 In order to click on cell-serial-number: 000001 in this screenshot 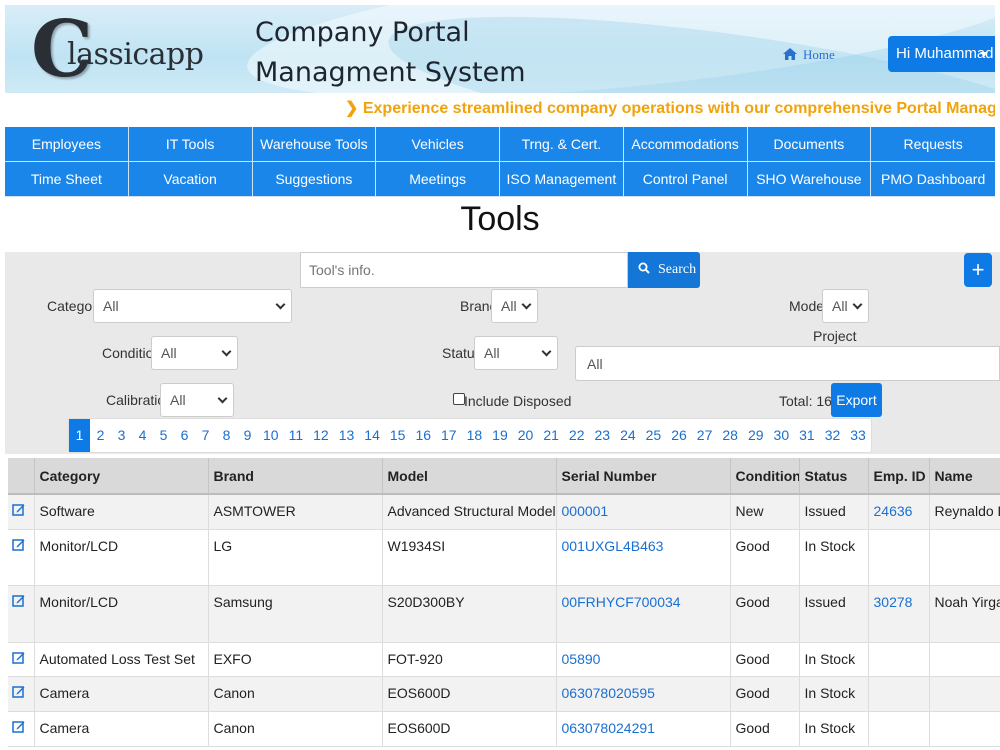, I will do `click(643, 512)`.